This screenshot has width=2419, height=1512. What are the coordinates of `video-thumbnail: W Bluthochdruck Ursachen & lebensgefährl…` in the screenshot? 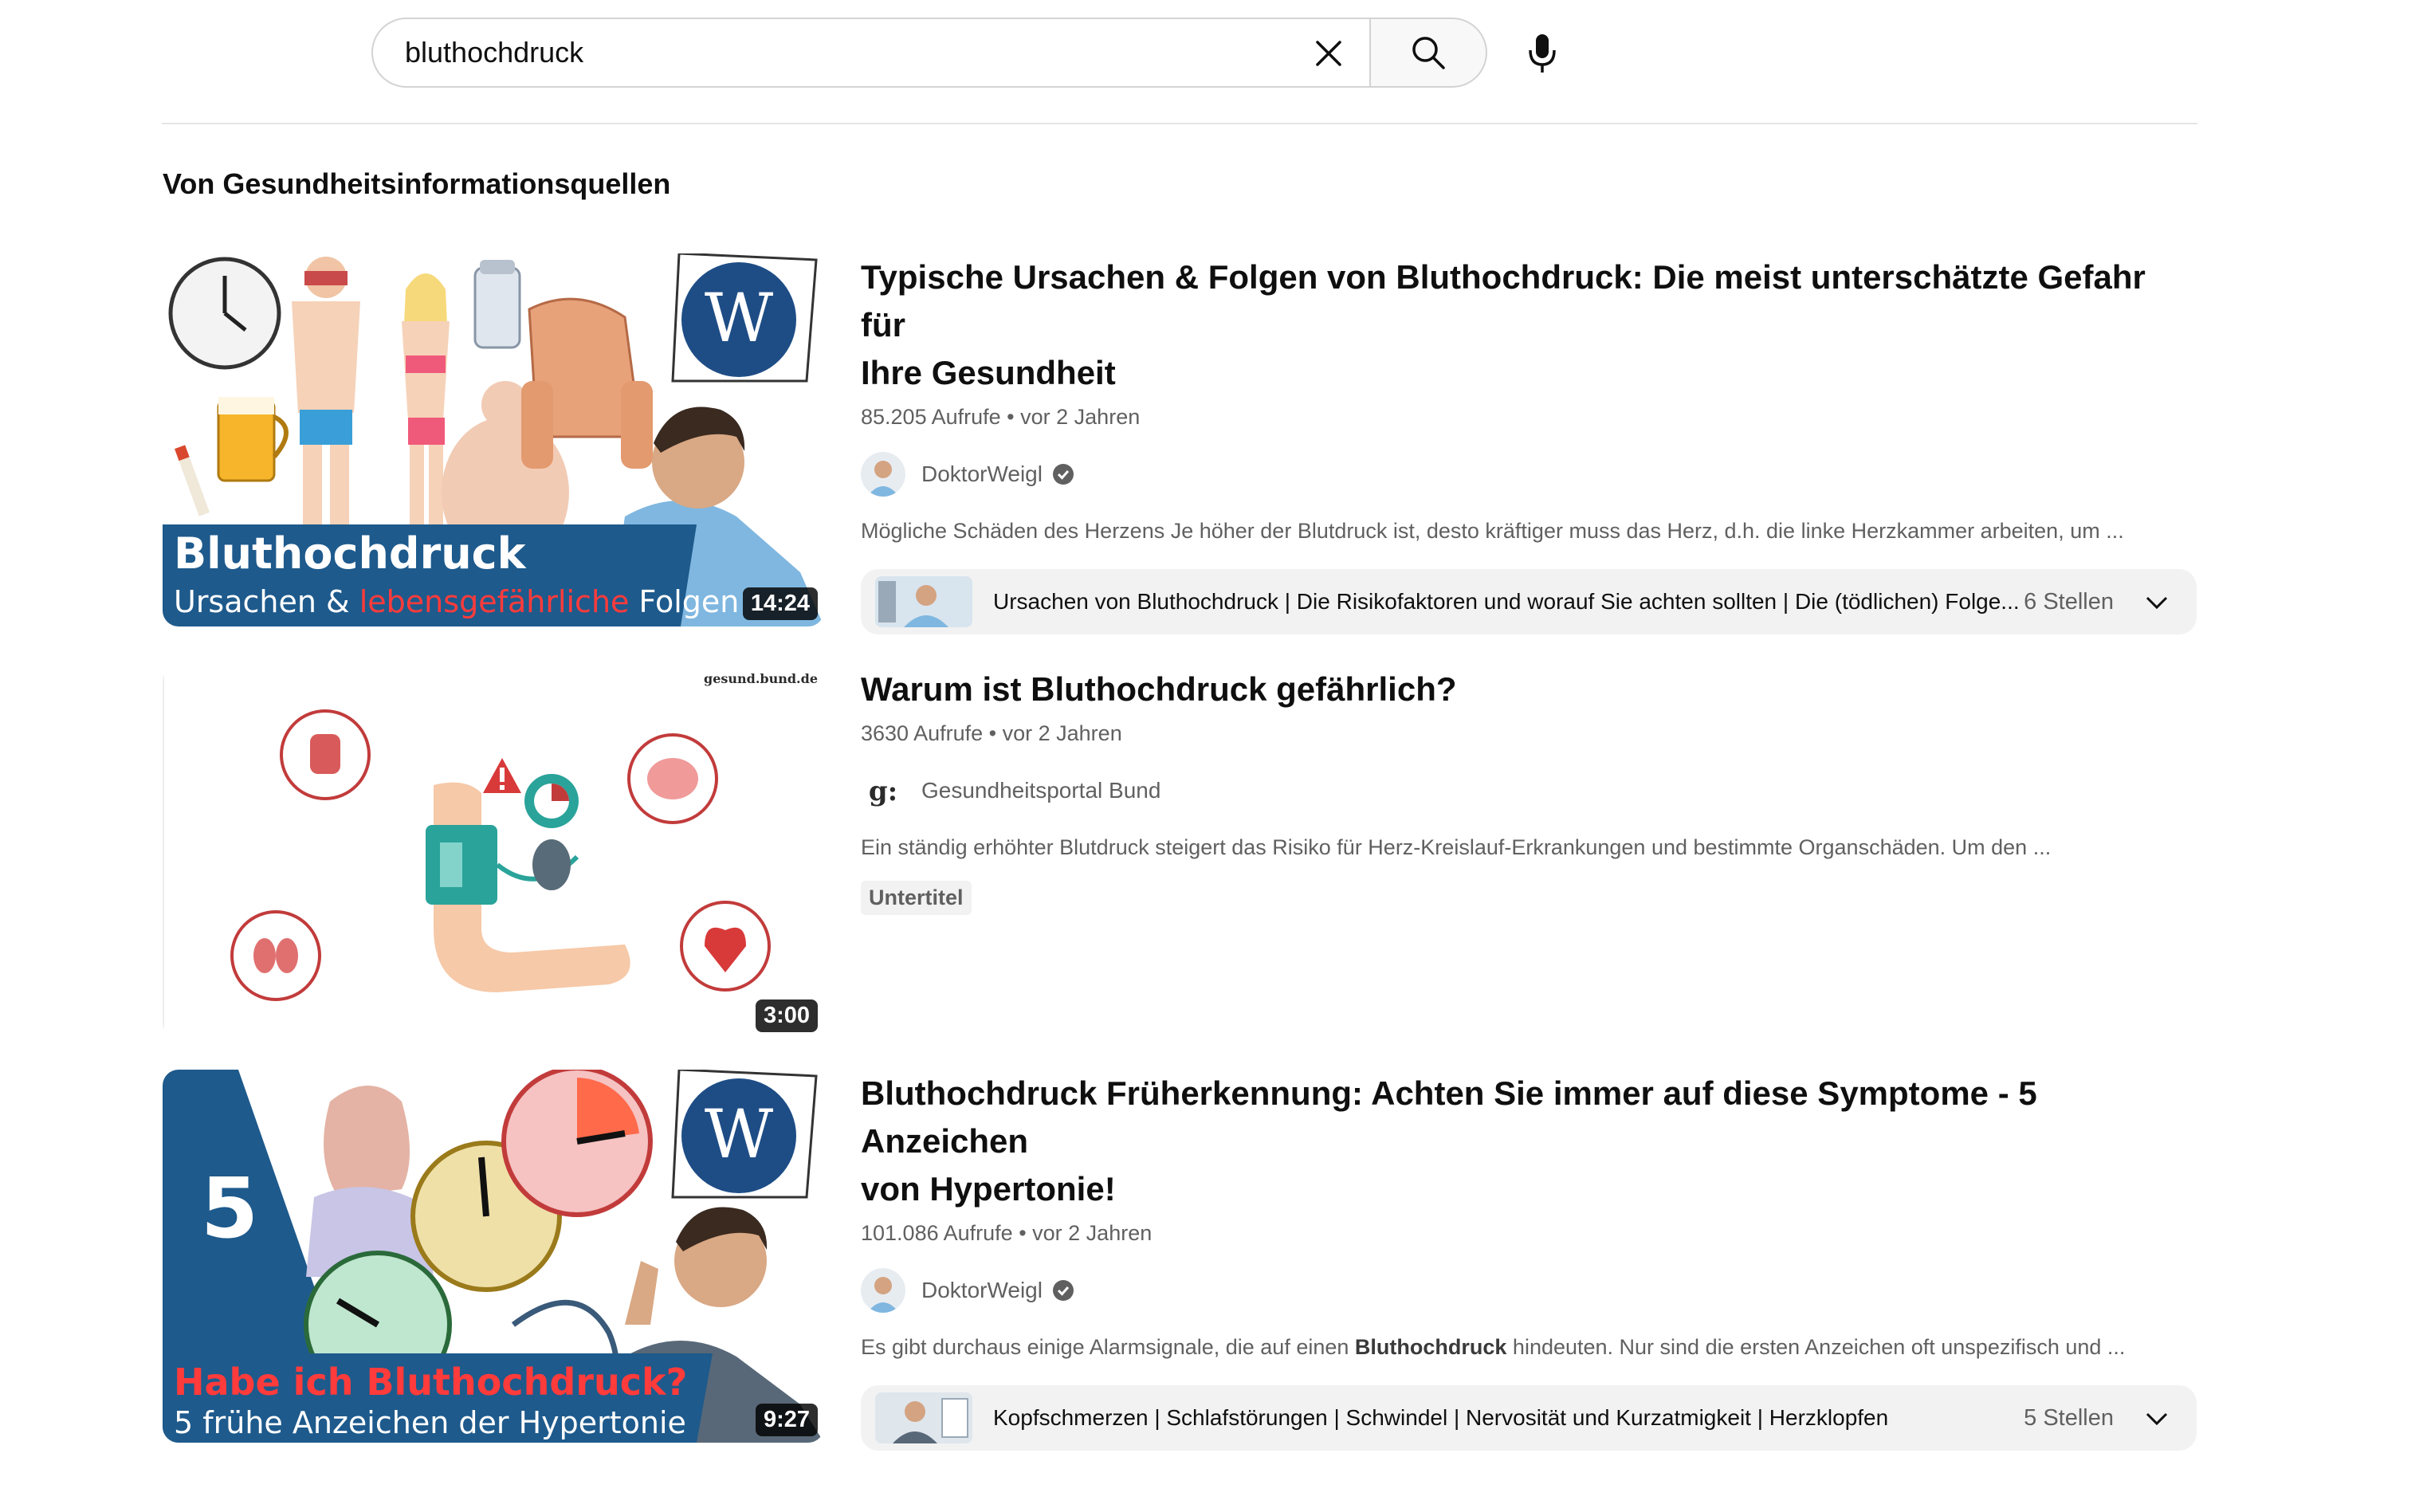 It's located at (493, 439).